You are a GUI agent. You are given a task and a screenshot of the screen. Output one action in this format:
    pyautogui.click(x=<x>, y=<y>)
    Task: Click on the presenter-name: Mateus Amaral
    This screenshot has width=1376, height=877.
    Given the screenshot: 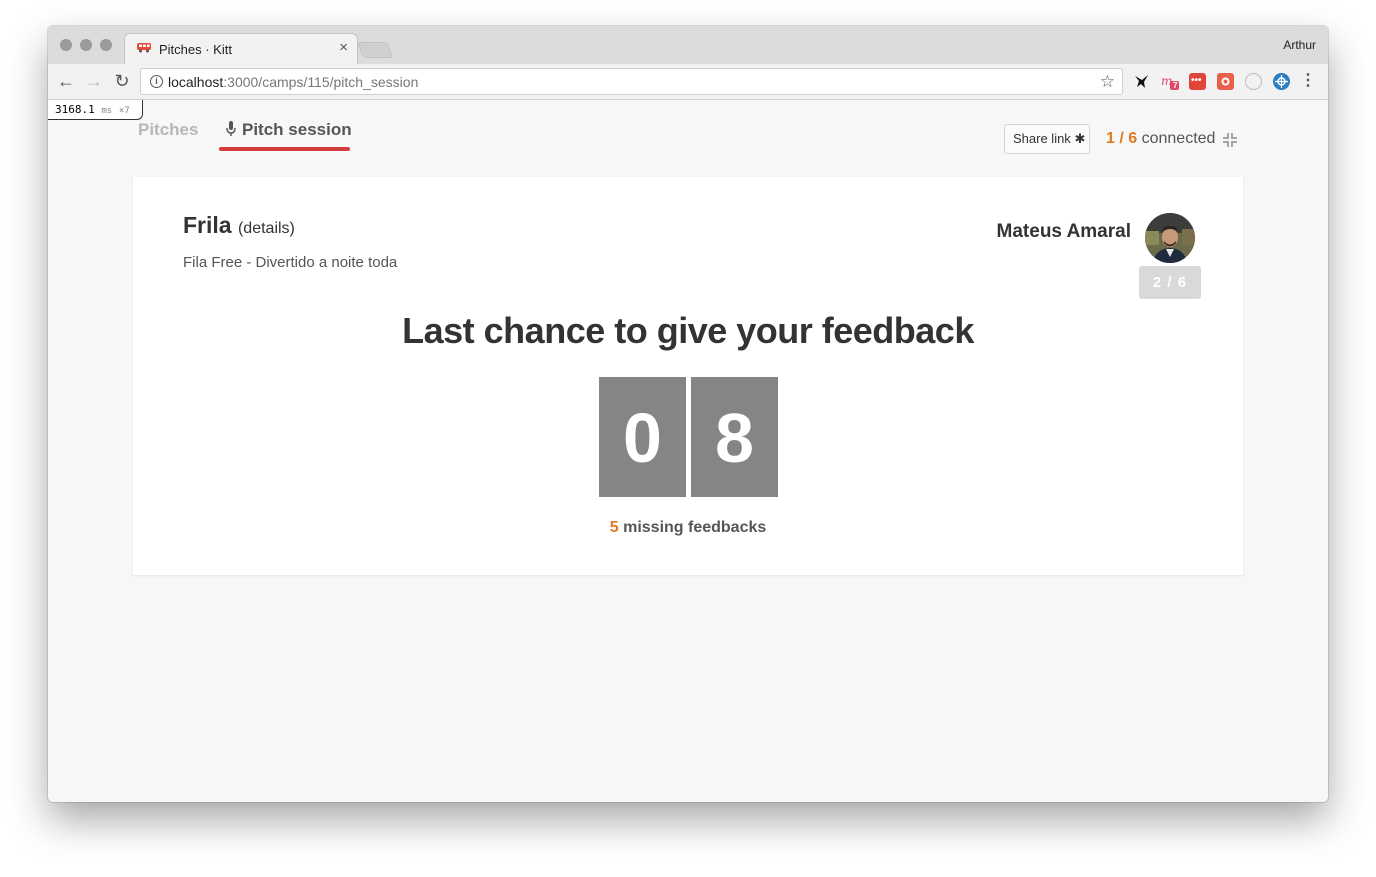 What is the action you would take?
    pyautogui.click(x=1063, y=231)
    